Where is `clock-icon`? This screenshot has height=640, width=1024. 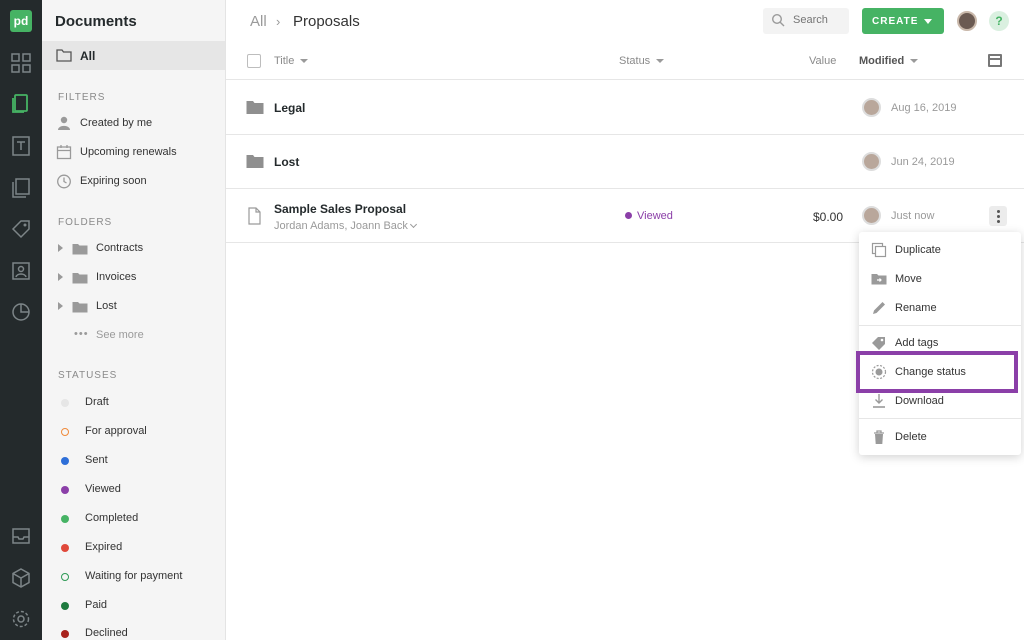
clock-icon is located at coordinates (64, 181).